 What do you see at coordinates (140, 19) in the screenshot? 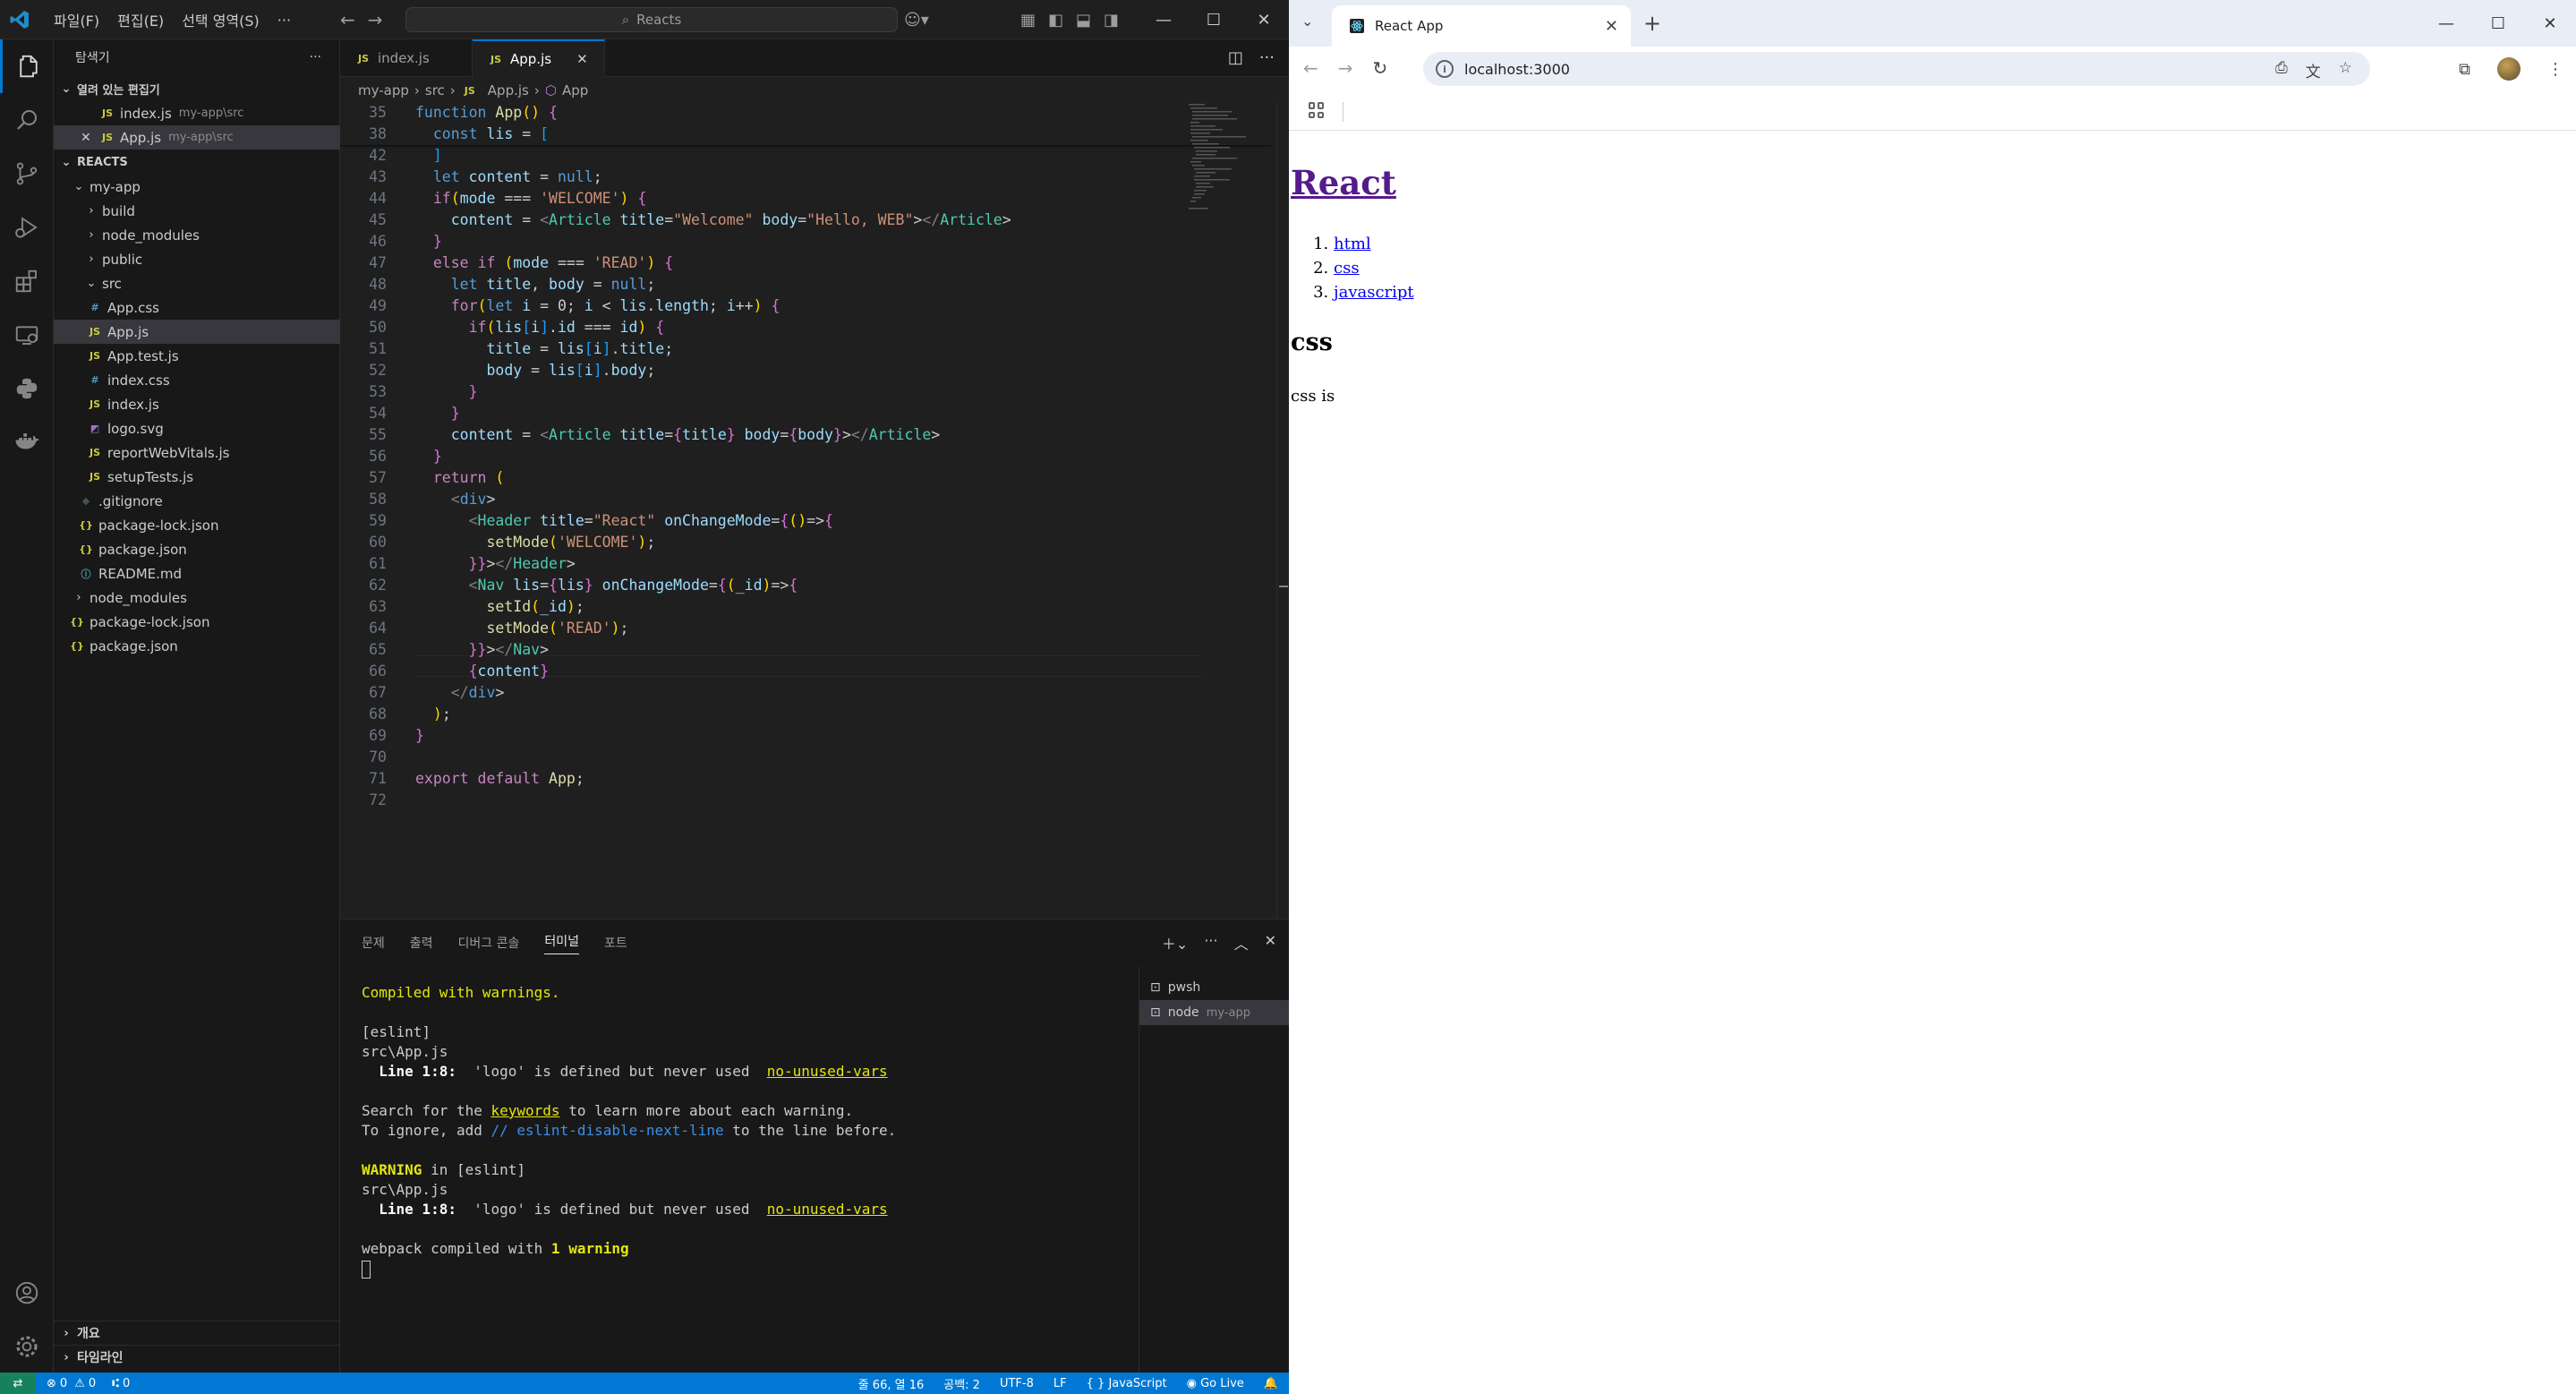
I see `menu-edit: 편집(E)` at bounding box center [140, 19].